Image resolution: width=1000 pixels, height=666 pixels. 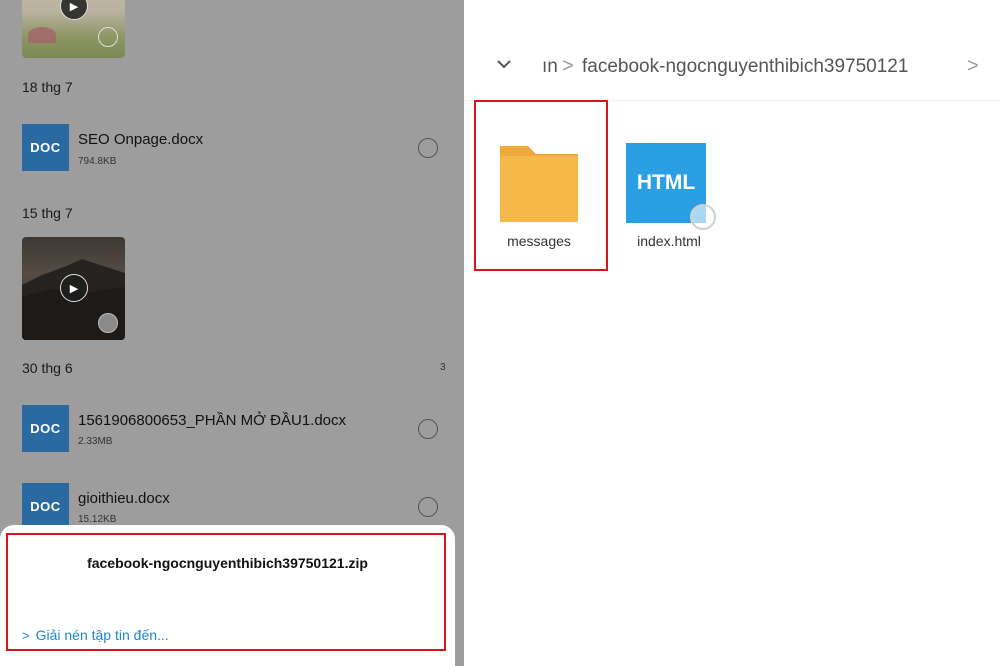 I want to click on breadcrumb-prev: ın, so click(x=550, y=67).